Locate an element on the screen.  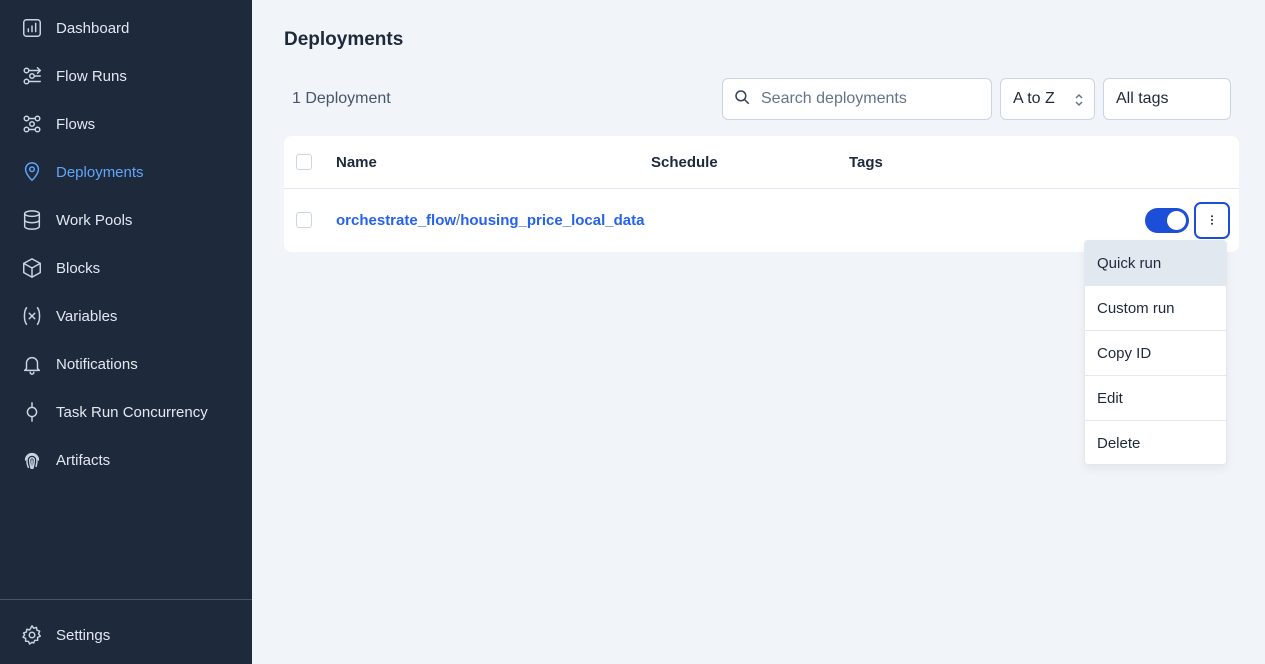
sidebar-item-notifications: Notifications is located at coordinates (126, 364).